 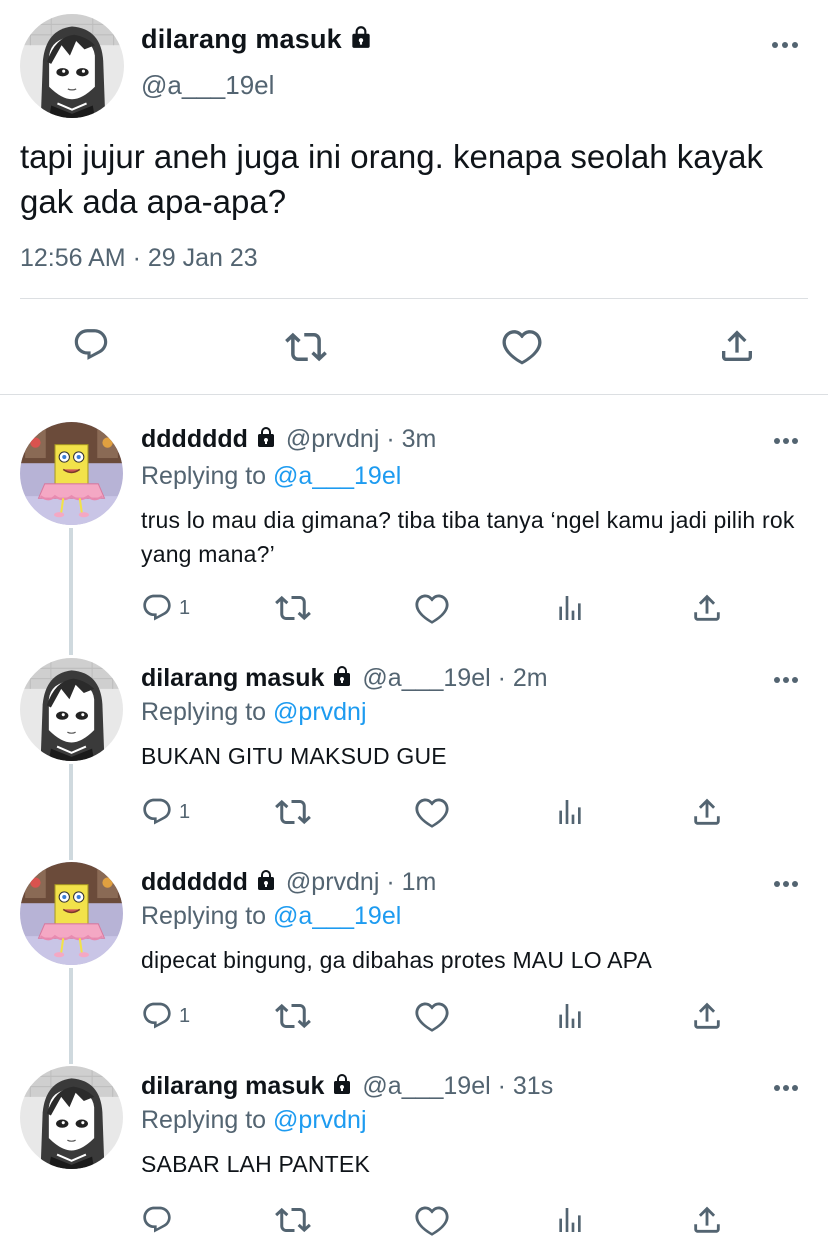 What do you see at coordinates (414, 298) in the screenshot?
I see `divider` at bounding box center [414, 298].